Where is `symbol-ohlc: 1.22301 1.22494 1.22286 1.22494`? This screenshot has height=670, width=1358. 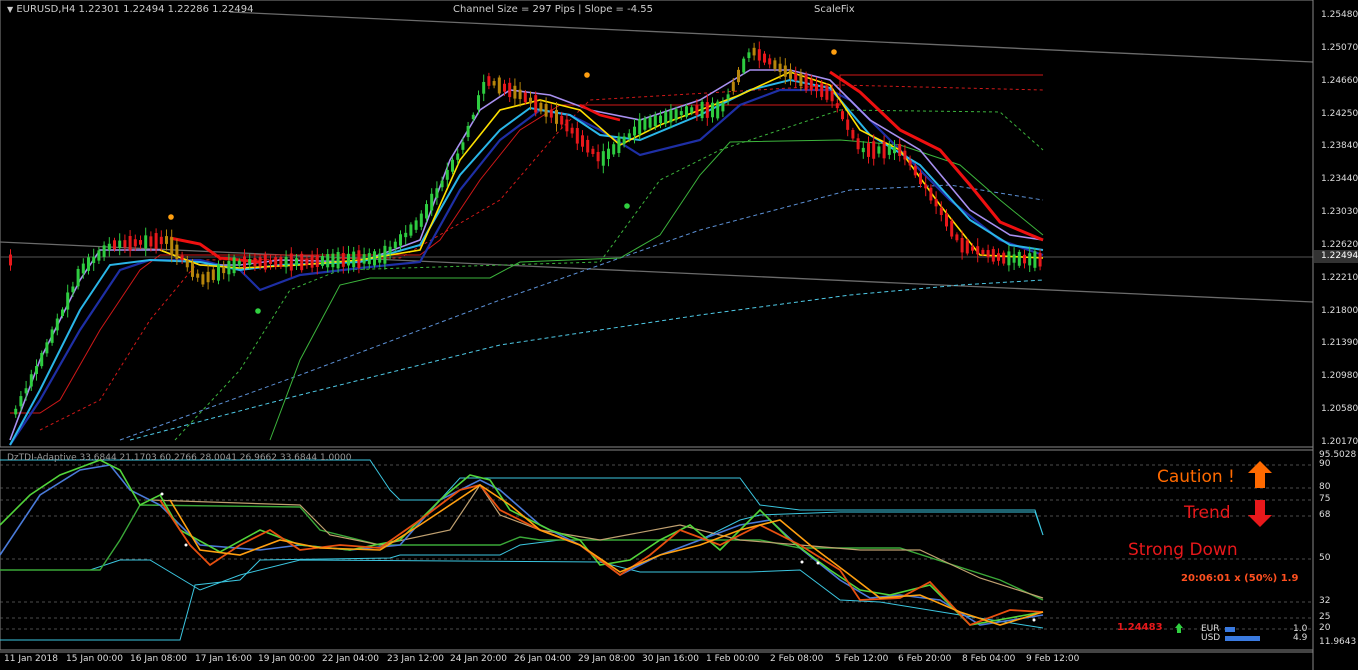 symbol-ohlc: 1.22301 1.22494 1.22286 1.22494 is located at coordinates (166, 9).